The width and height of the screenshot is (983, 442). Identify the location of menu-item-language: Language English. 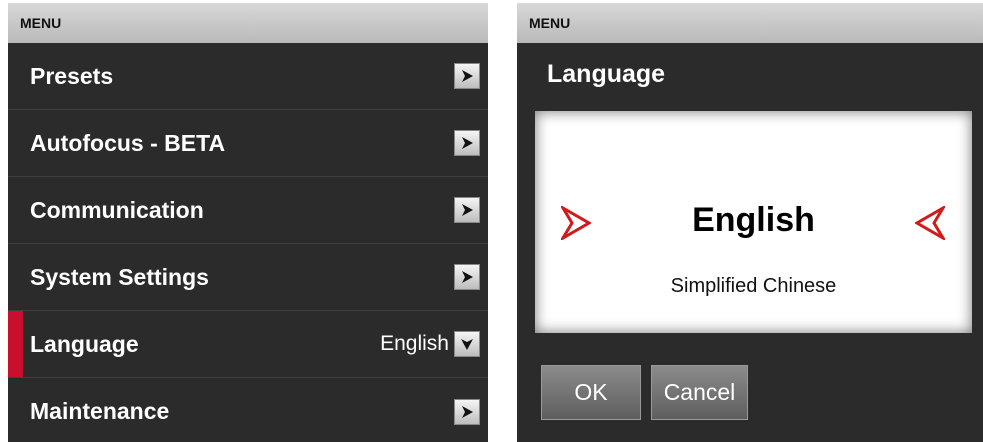
(248, 344).